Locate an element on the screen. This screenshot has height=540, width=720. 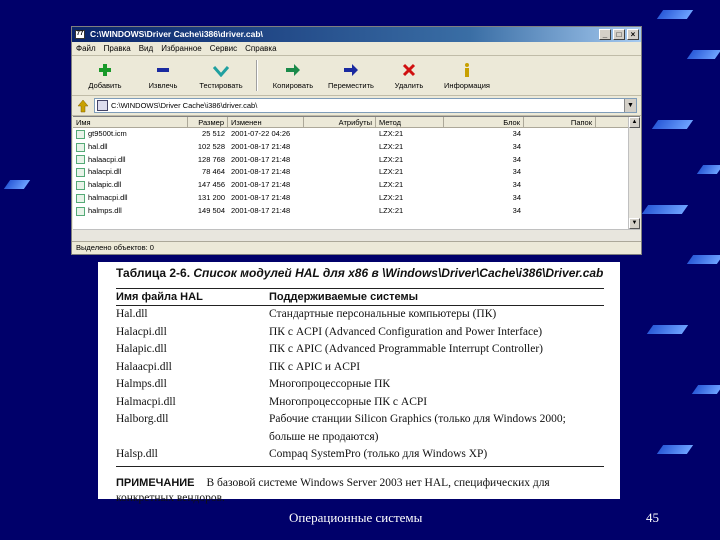
hal-file-name: Halapic.dll is located at coordinates (141, 349).